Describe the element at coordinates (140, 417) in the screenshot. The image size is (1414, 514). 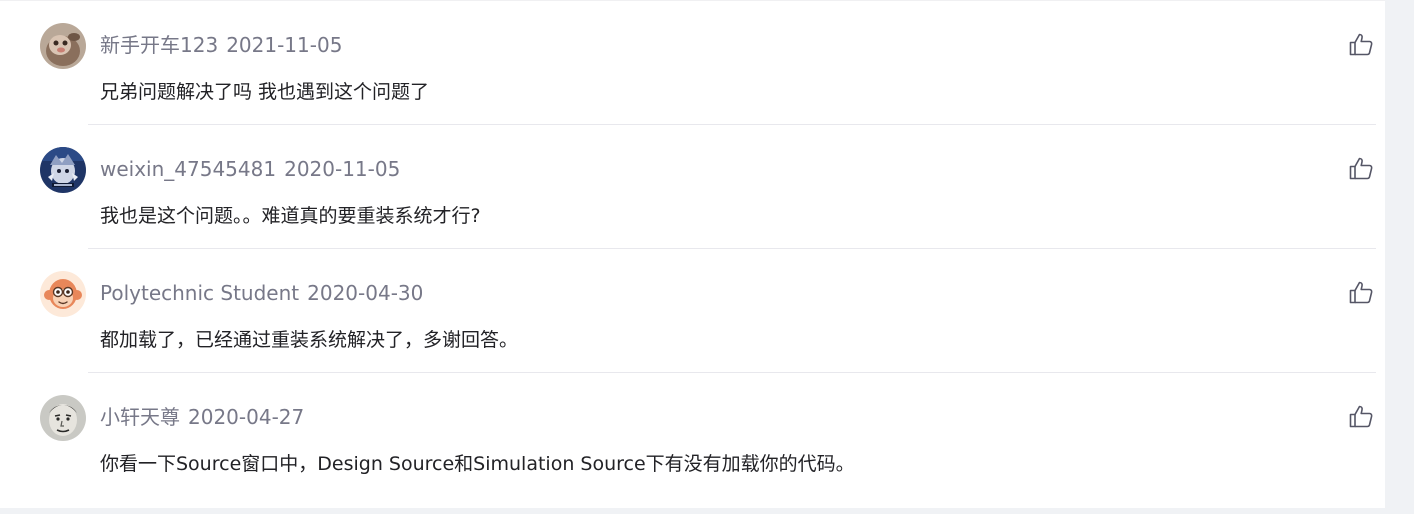
I see `username: 小轩天尊` at that location.